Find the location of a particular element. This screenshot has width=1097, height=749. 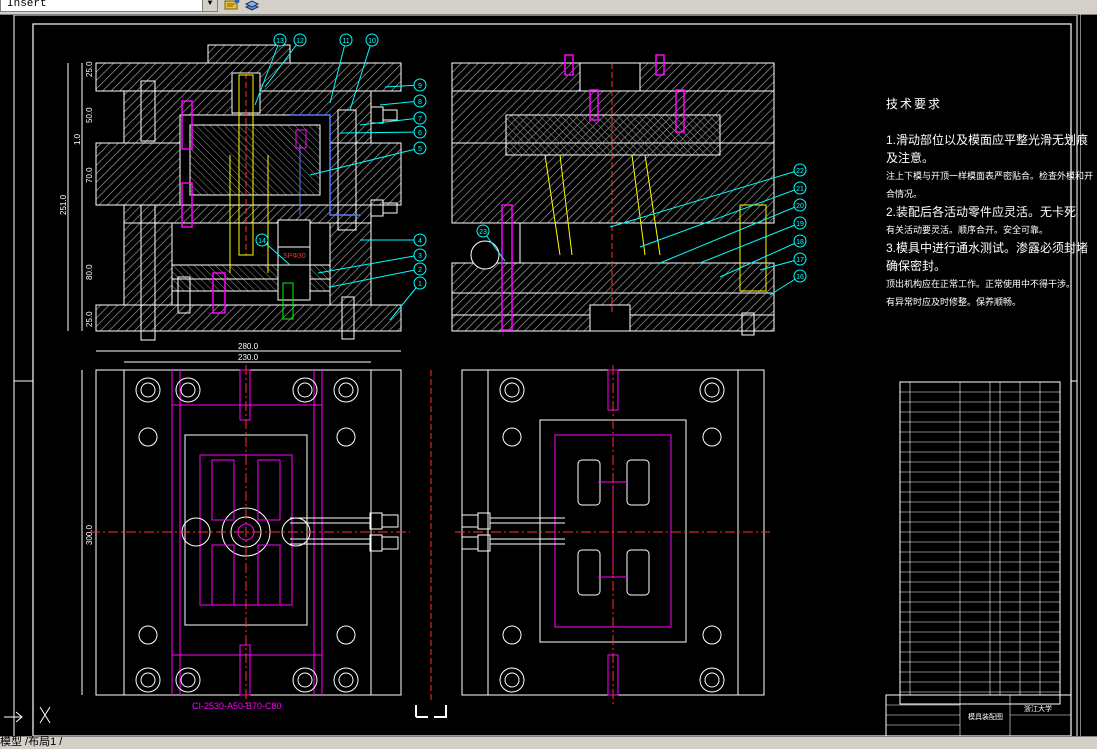

balloon-label: 18 is located at coordinates (800, 242).